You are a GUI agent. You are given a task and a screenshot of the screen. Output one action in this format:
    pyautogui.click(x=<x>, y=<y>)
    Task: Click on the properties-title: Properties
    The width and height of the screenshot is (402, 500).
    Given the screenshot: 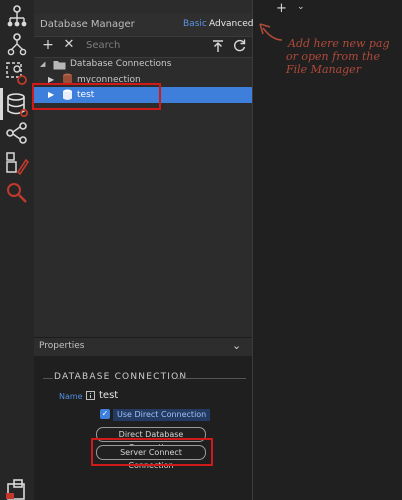 What is the action you would take?
    pyautogui.click(x=62, y=346)
    